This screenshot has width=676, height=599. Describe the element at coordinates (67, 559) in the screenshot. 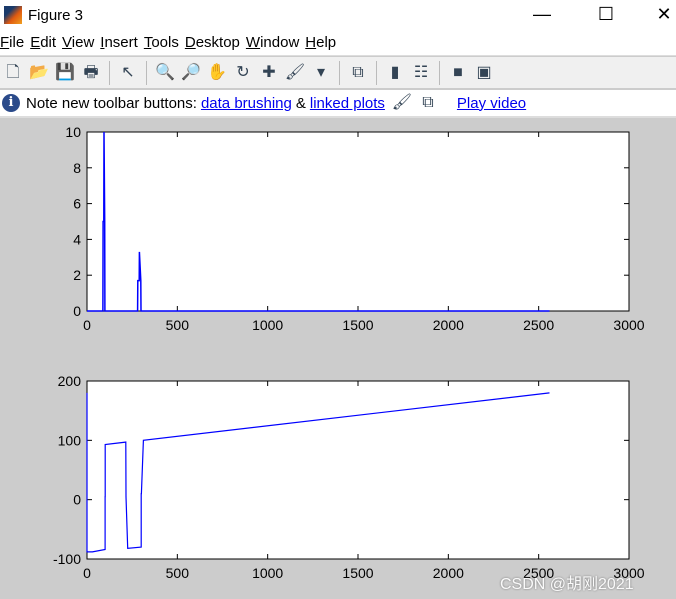

I see `y-tick-label: -100` at that location.